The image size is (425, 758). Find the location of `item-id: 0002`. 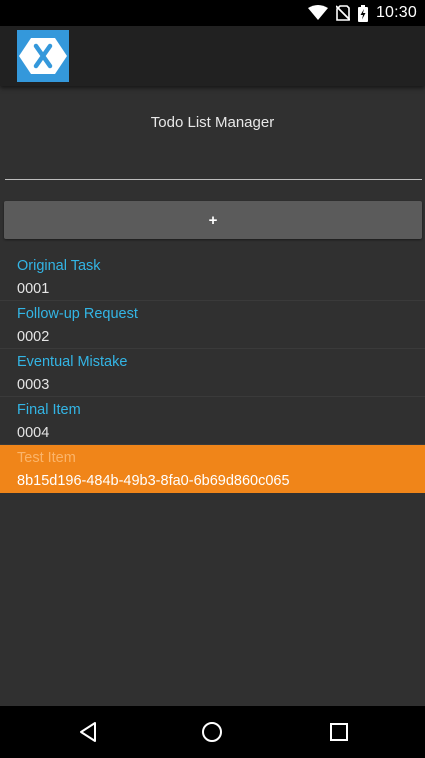

item-id: 0002 is located at coordinates (33, 337).